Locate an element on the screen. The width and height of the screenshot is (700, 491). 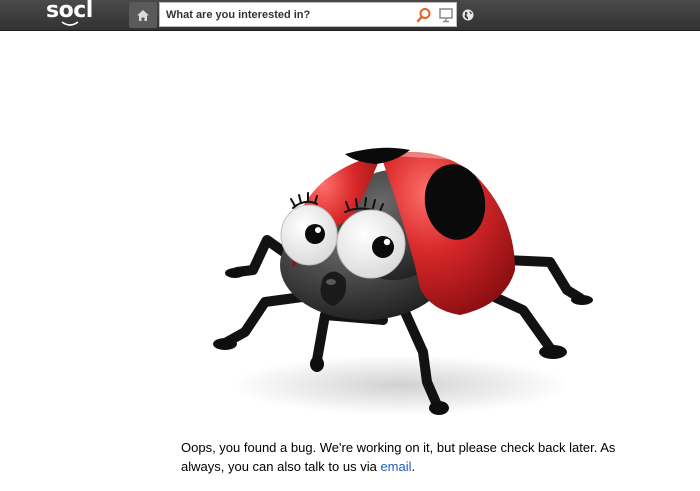
home-button is located at coordinates (143, 15).